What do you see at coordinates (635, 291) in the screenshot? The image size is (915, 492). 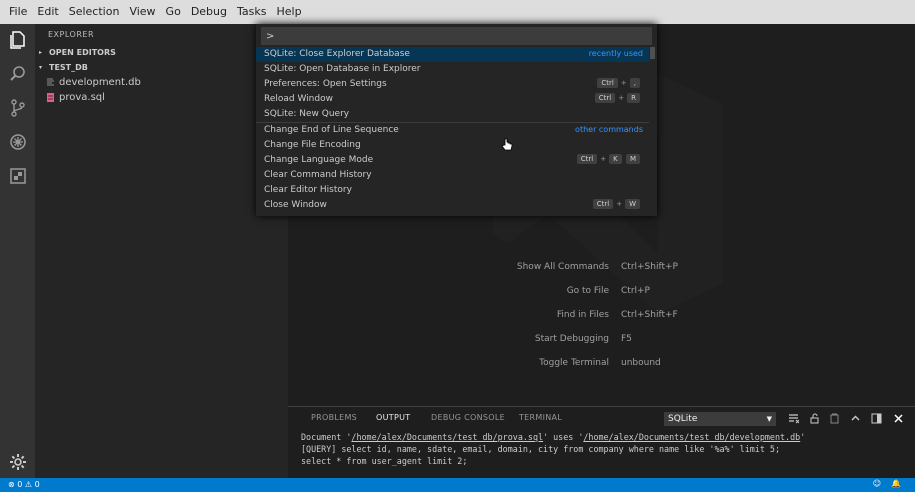 I see `shortcut-key: Ctrl+P` at bounding box center [635, 291].